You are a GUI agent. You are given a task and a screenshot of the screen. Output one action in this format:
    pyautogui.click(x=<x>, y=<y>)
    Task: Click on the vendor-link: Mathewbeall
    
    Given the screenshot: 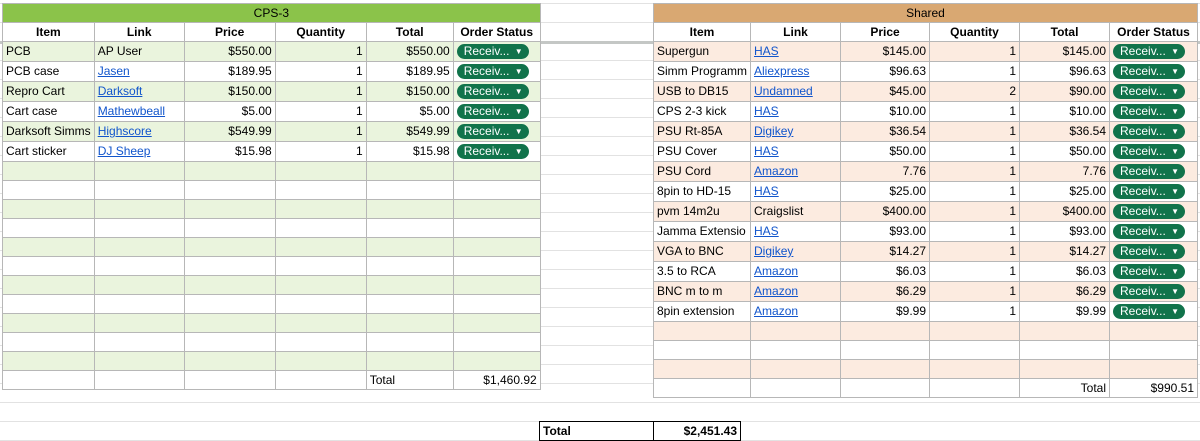 What is the action you would take?
    pyautogui.click(x=131, y=111)
    